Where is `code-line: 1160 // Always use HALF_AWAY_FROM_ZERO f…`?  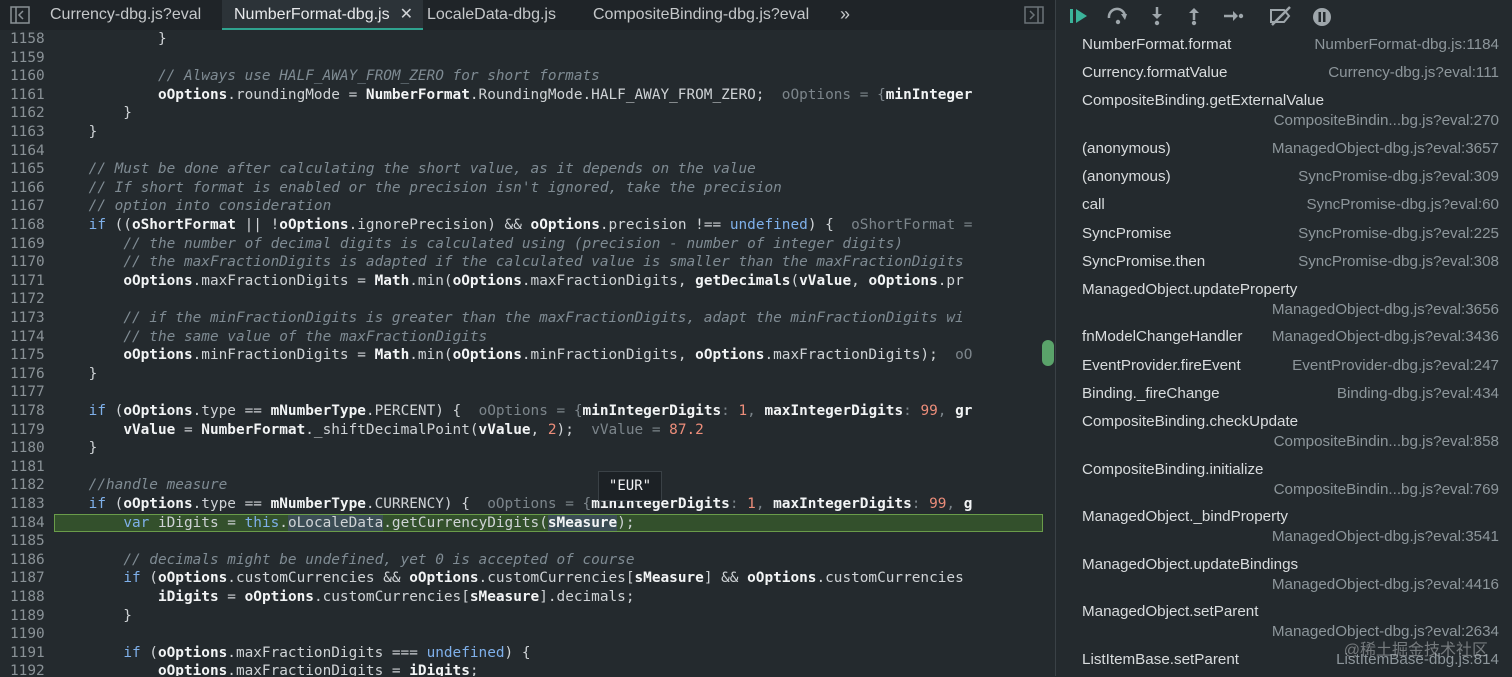
code-line: 1160 // Always use HALF_AWAY_FROM_ZERO f… is located at coordinates (527, 76).